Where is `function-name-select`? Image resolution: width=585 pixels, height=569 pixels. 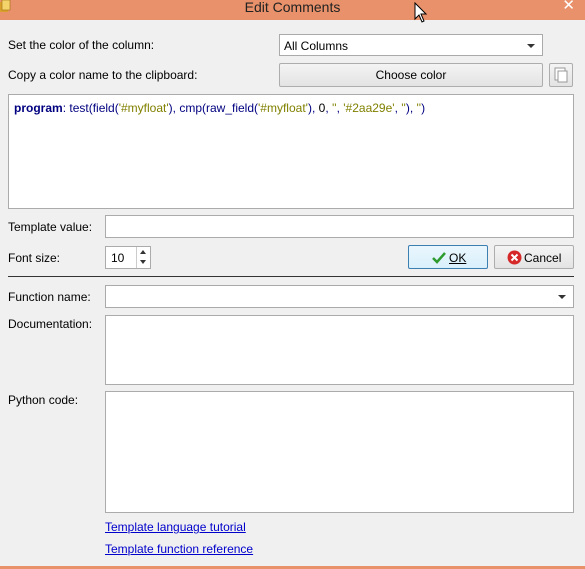
function-name-select is located at coordinates (339, 296).